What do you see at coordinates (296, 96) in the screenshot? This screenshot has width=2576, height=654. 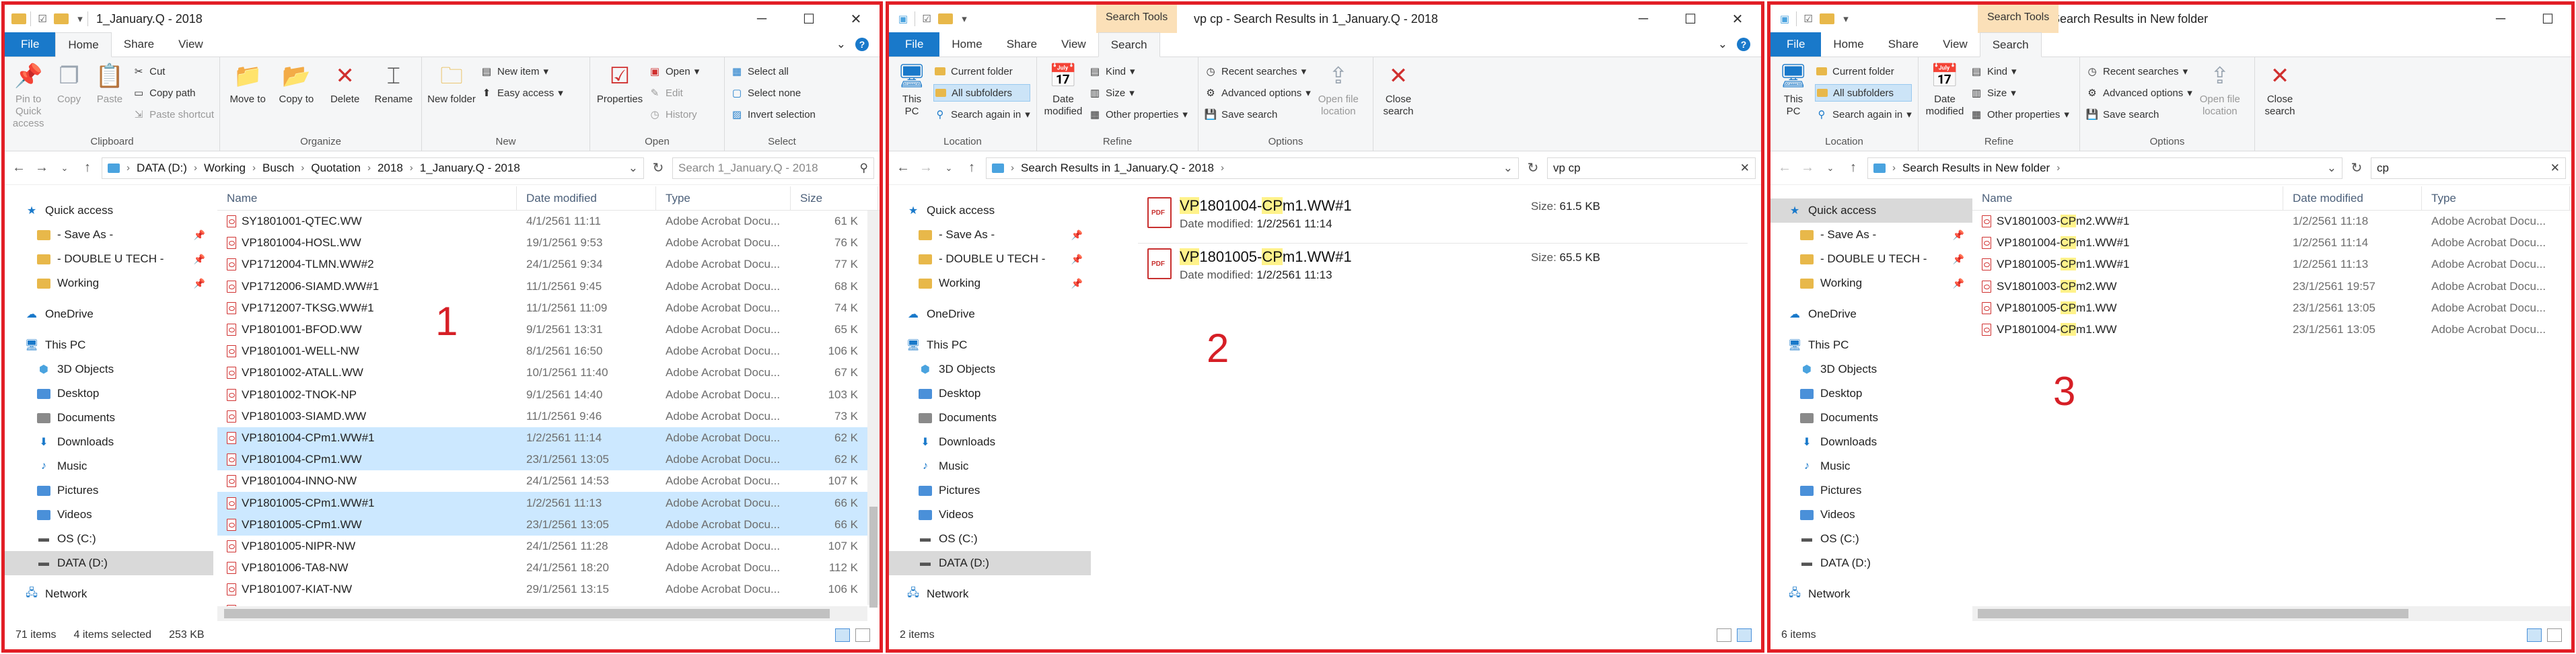 I see `copy-to-button: 📂 Copy to` at bounding box center [296, 96].